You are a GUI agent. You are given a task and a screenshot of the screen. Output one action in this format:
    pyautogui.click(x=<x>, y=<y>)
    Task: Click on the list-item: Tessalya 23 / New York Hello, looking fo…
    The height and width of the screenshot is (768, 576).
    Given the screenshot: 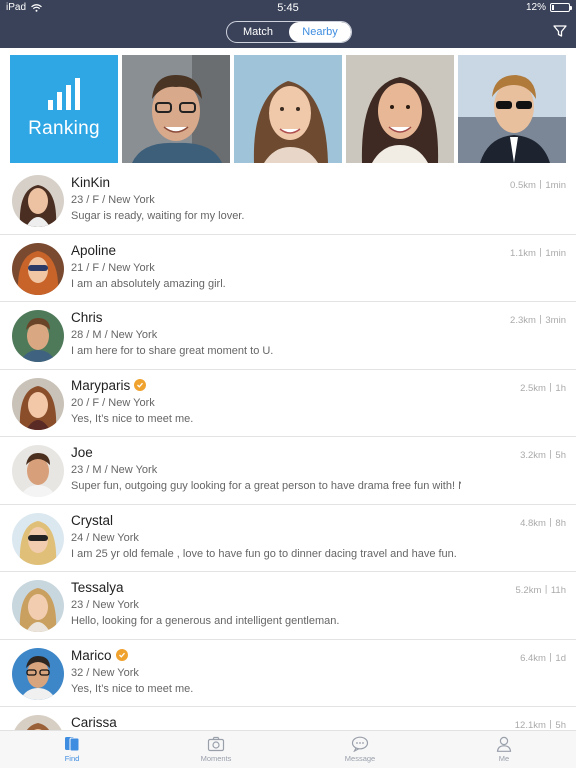 What is the action you would take?
    pyautogui.click(x=288, y=606)
    